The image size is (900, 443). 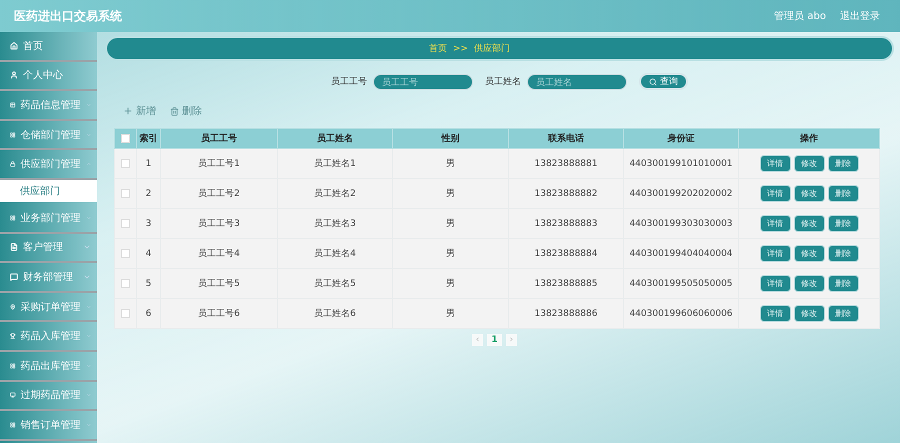 What do you see at coordinates (566, 253) in the screenshot?
I see `table-cell: 13823888884` at bounding box center [566, 253].